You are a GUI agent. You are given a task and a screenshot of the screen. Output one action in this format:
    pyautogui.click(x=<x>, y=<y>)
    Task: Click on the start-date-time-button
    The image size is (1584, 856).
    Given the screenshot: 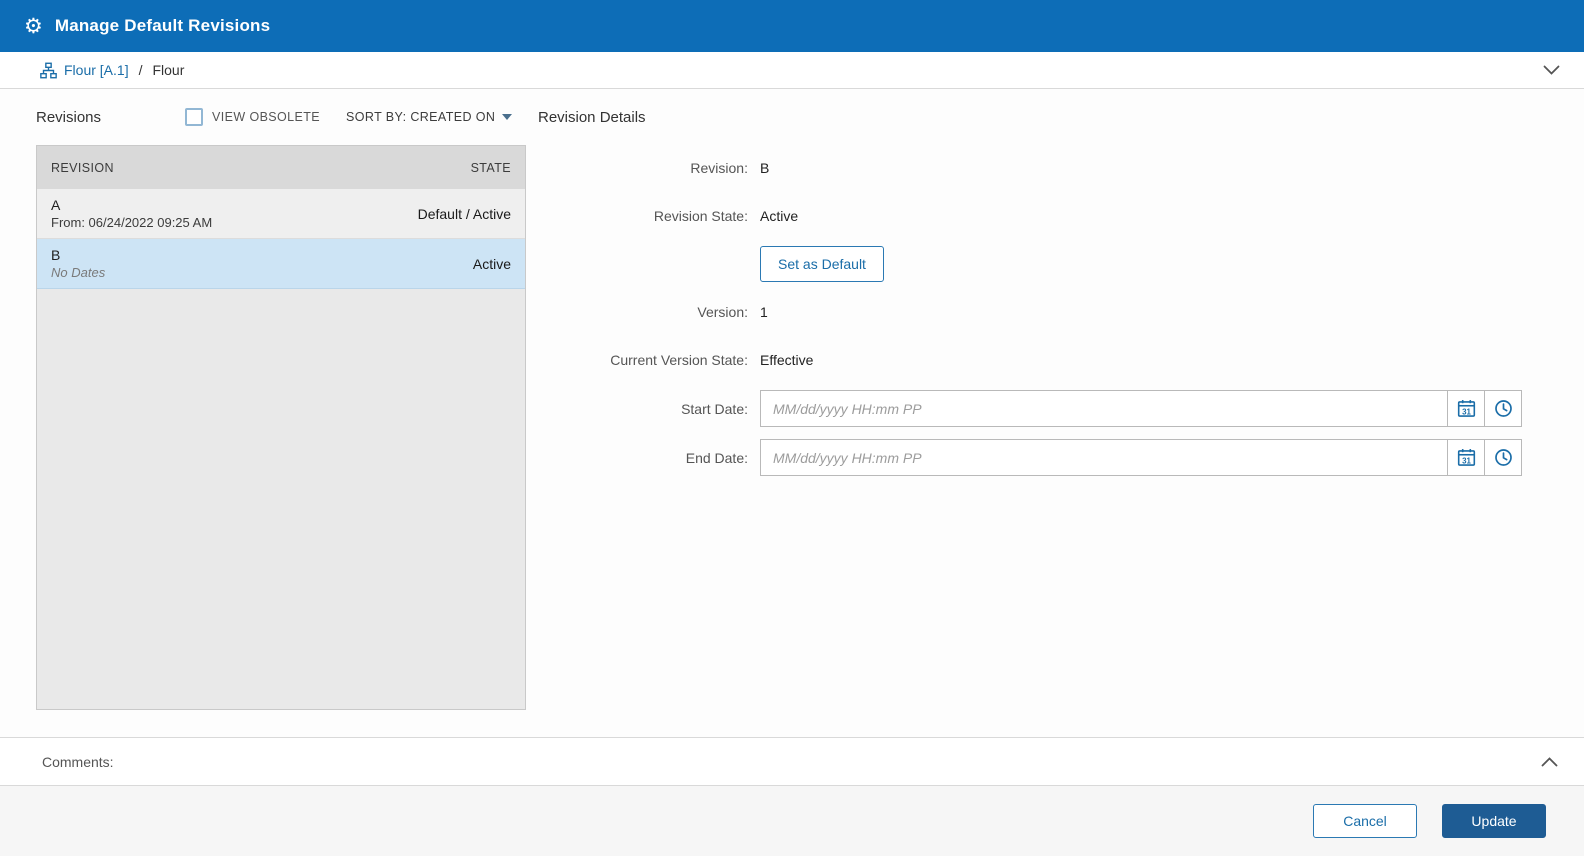 What is the action you would take?
    pyautogui.click(x=1503, y=408)
    